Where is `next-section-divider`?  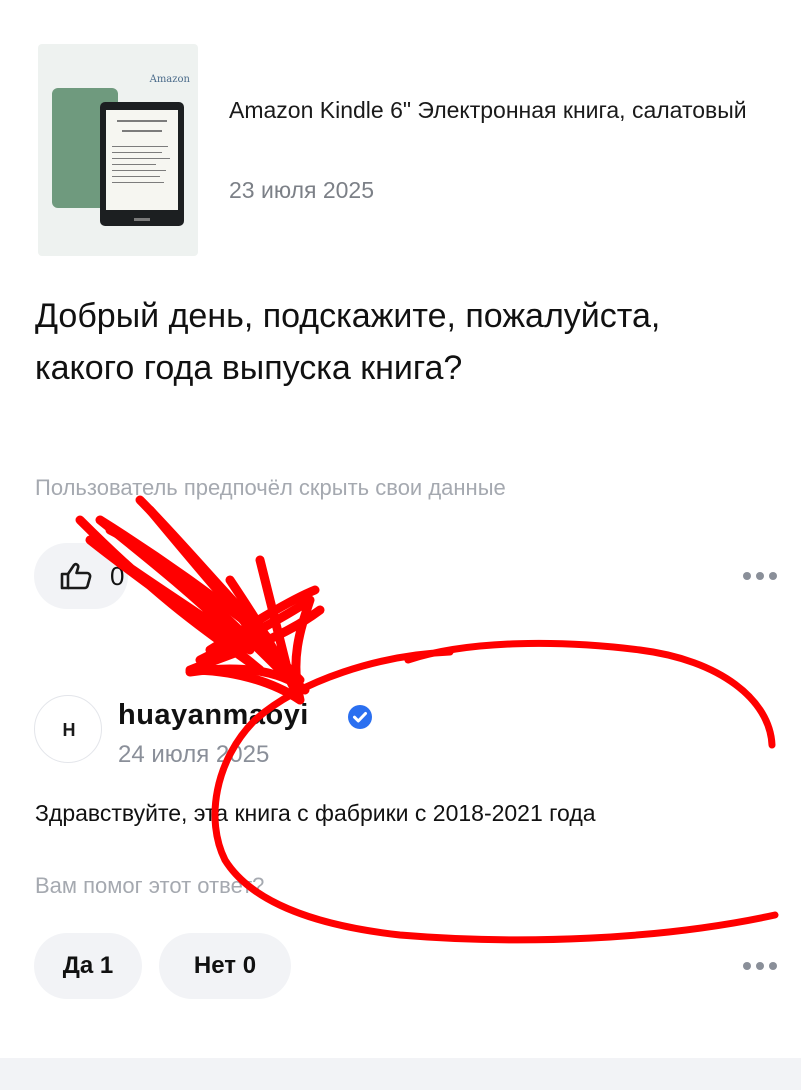 next-section-divider is located at coordinates (400, 1074).